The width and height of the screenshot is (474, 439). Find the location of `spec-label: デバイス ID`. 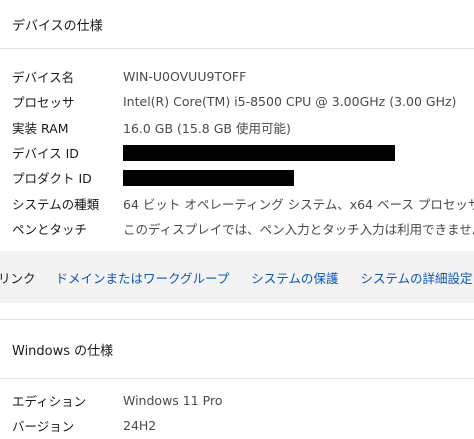

spec-label: デバイス ID is located at coordinates (45, 154).